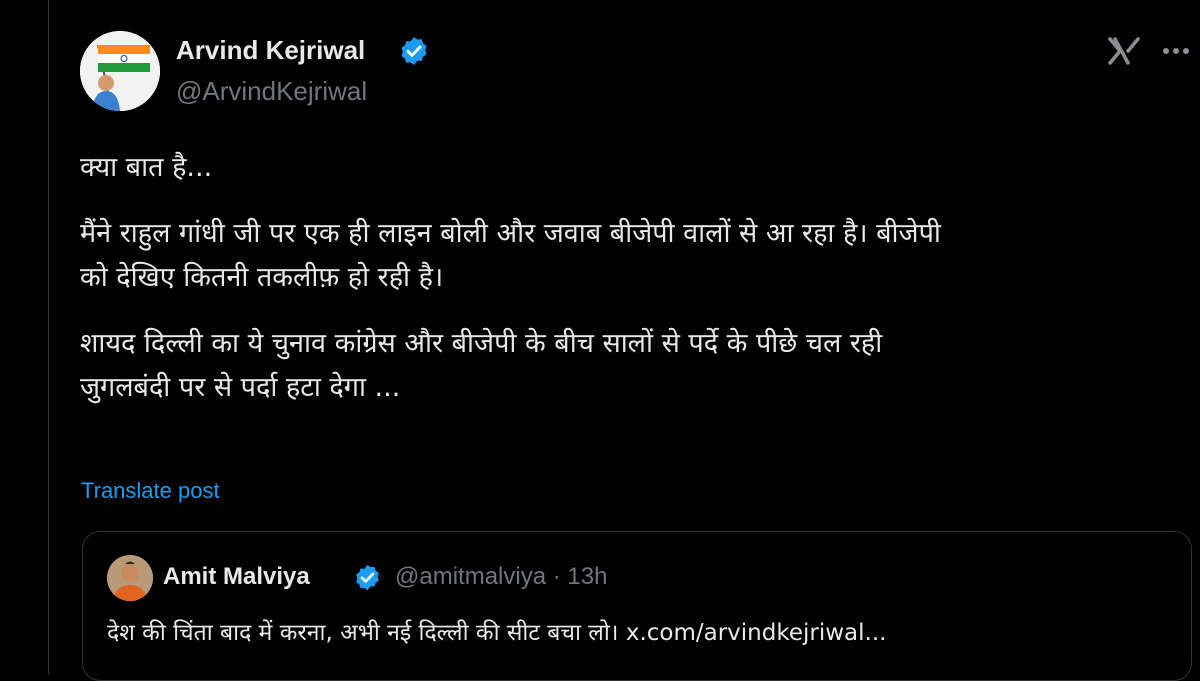  I want to click on timeline-divider, so click(48, 337).